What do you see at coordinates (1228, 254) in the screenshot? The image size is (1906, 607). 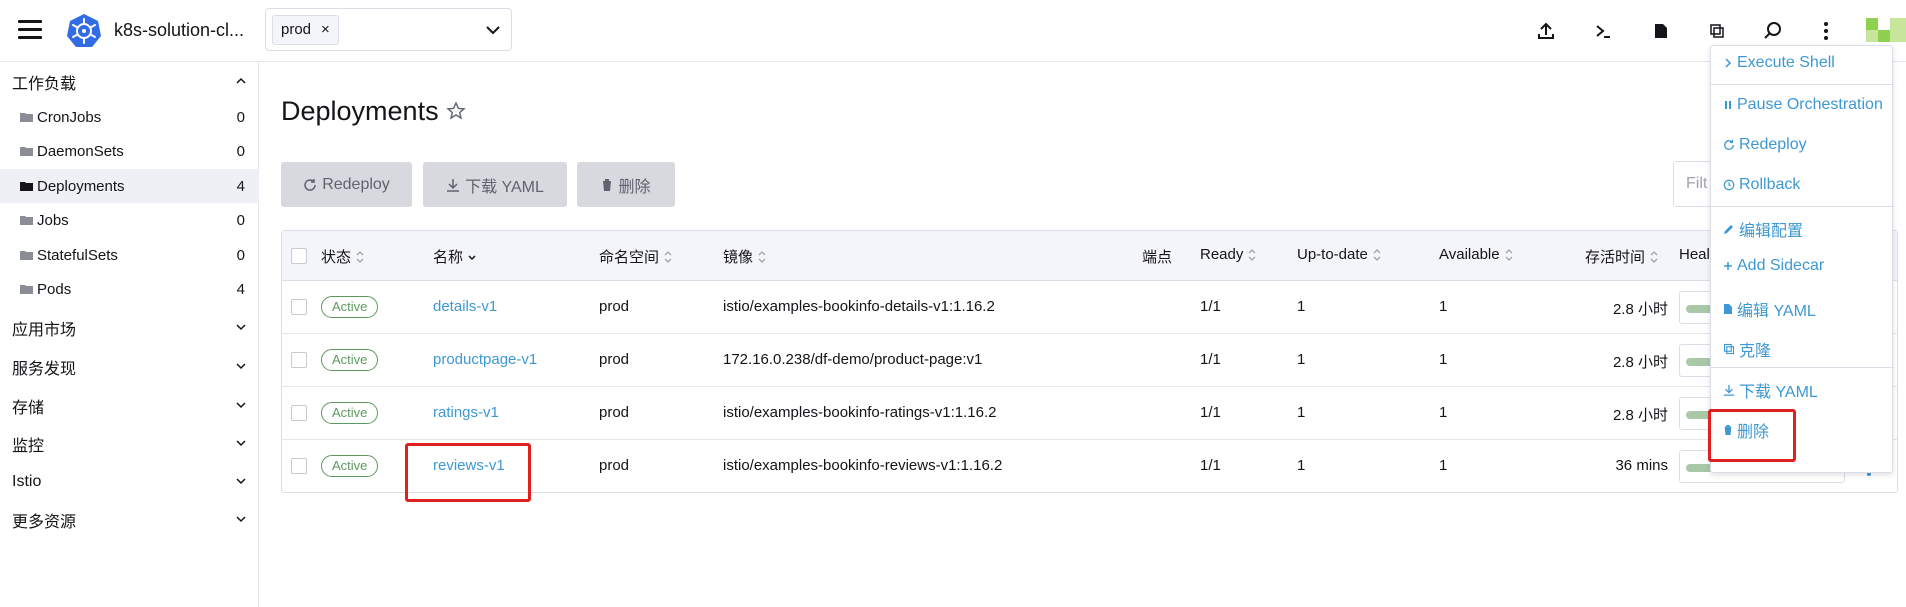 I see `column-ready: Ready` at bounding box center [1228, 254].